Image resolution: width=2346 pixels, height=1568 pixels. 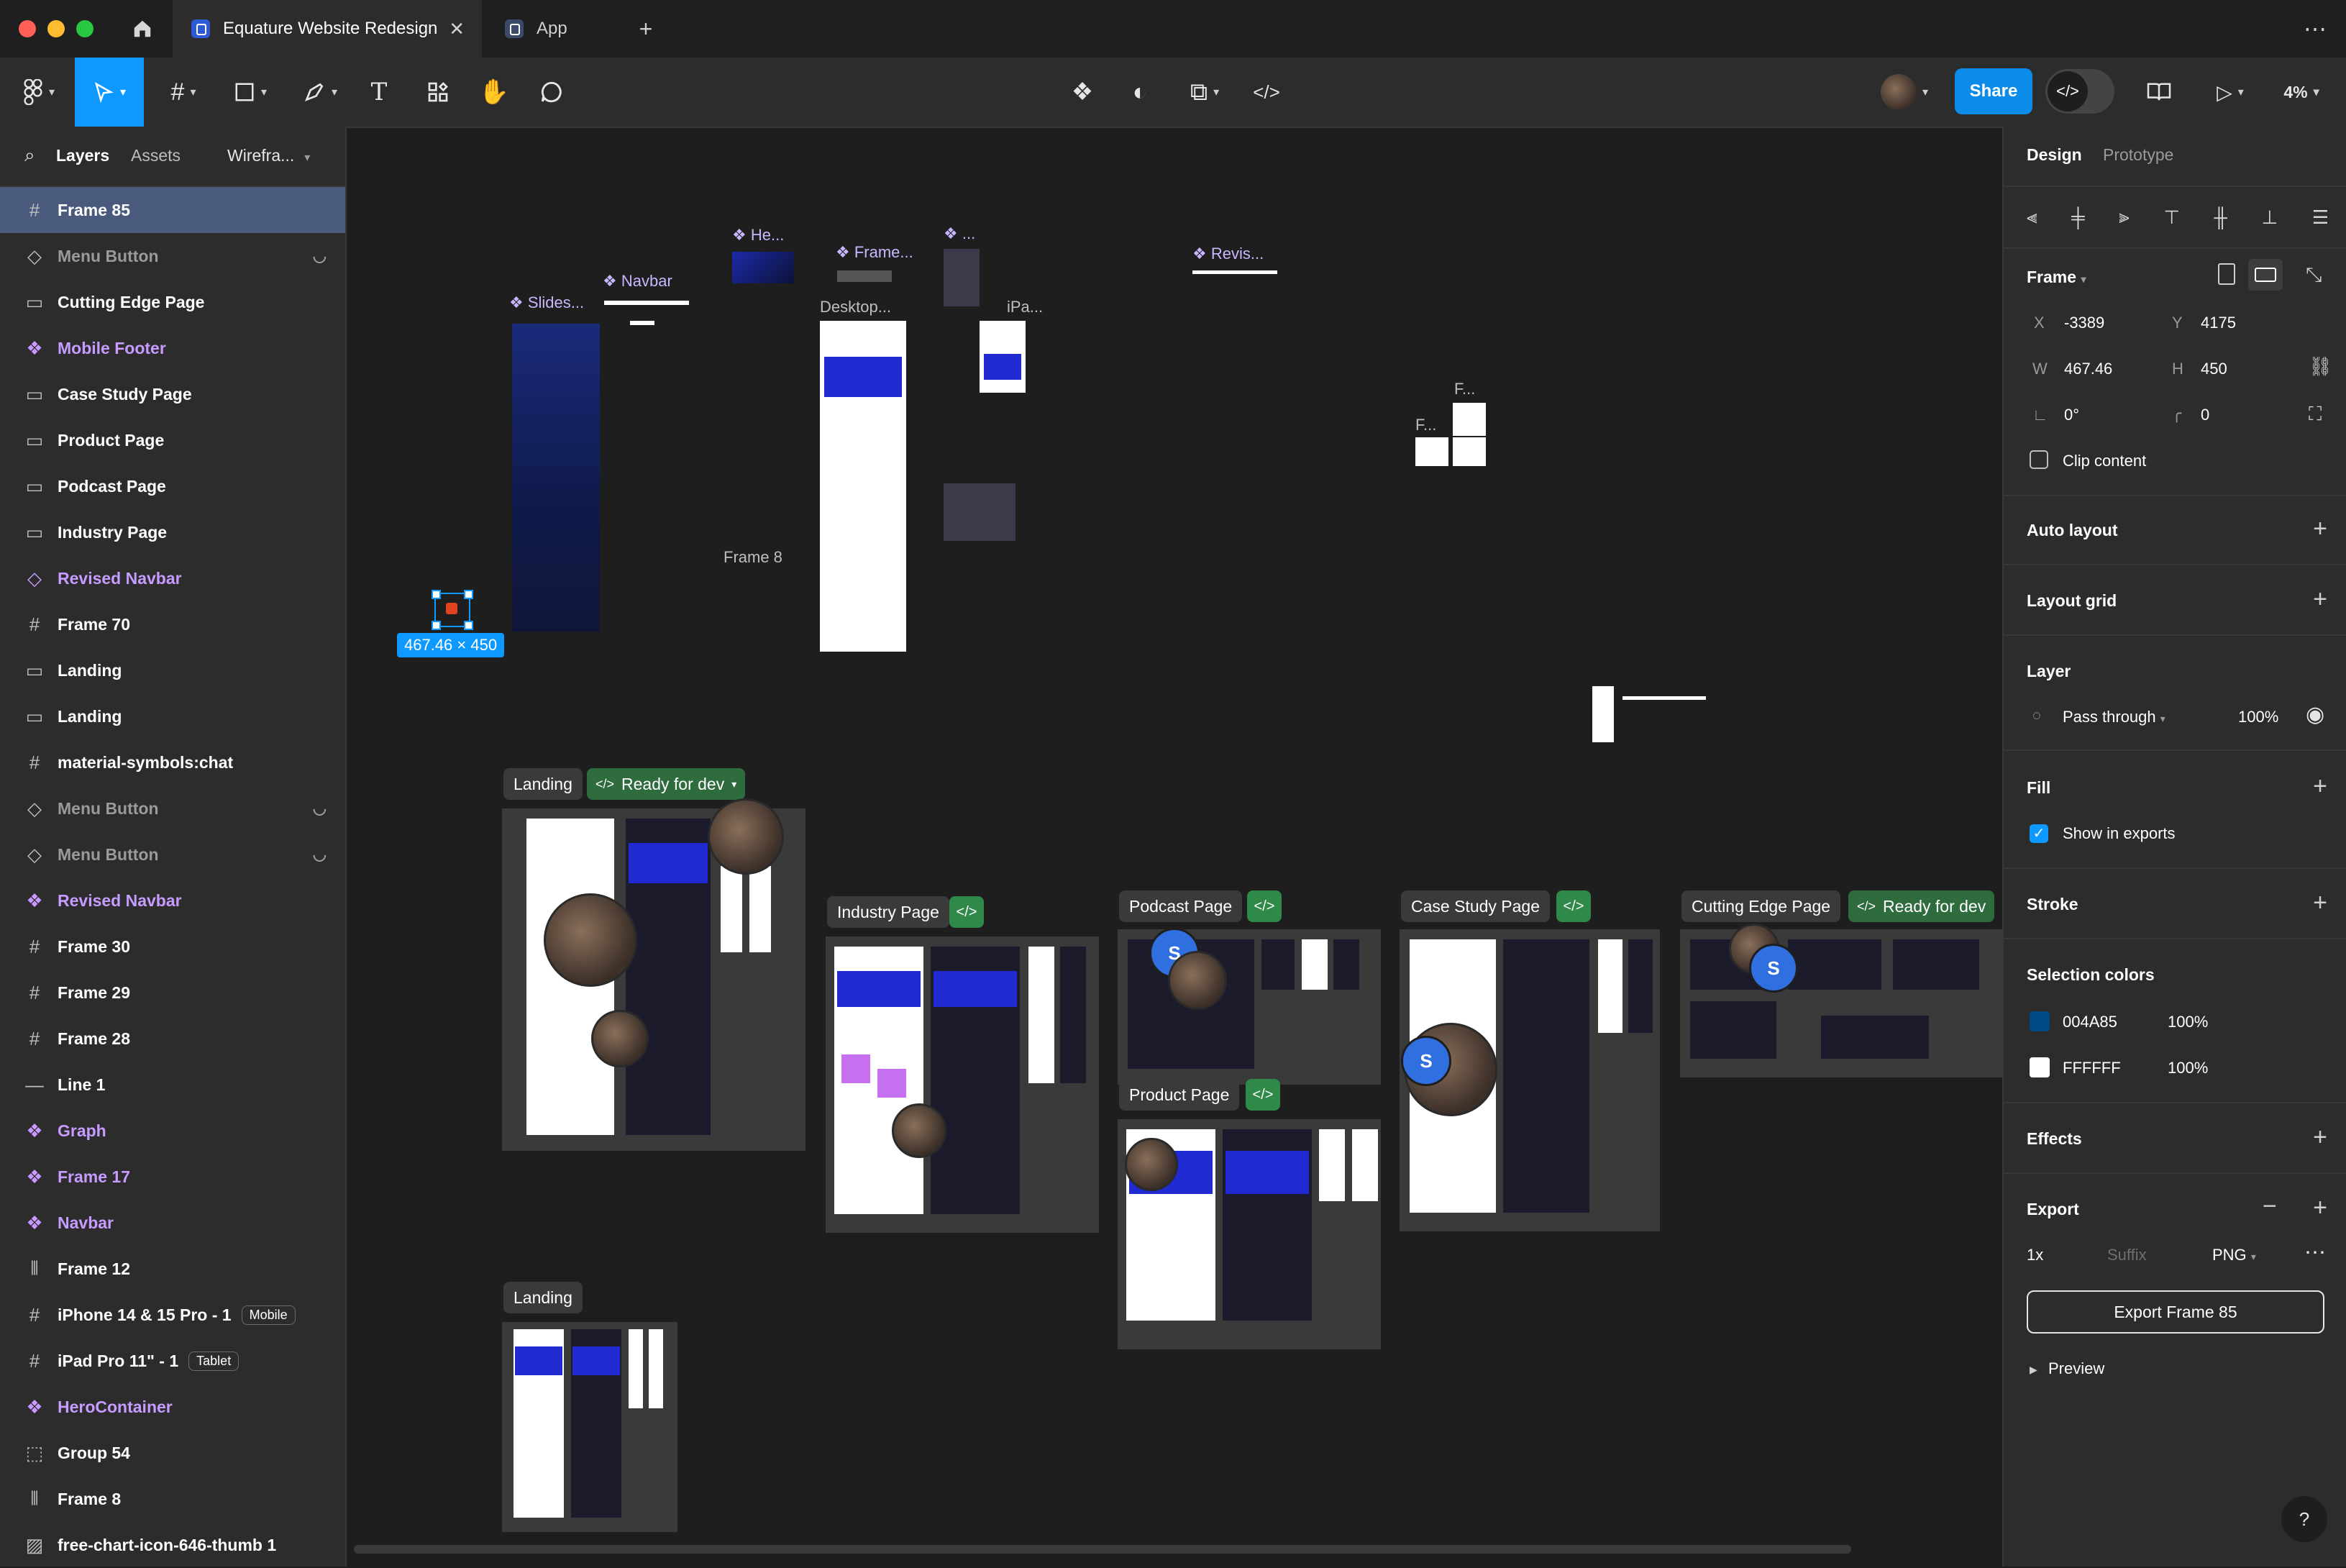 I want to click on layer-row: ▨ free-chart-icon-646-thumb 1, so click(x=172, y=1545).